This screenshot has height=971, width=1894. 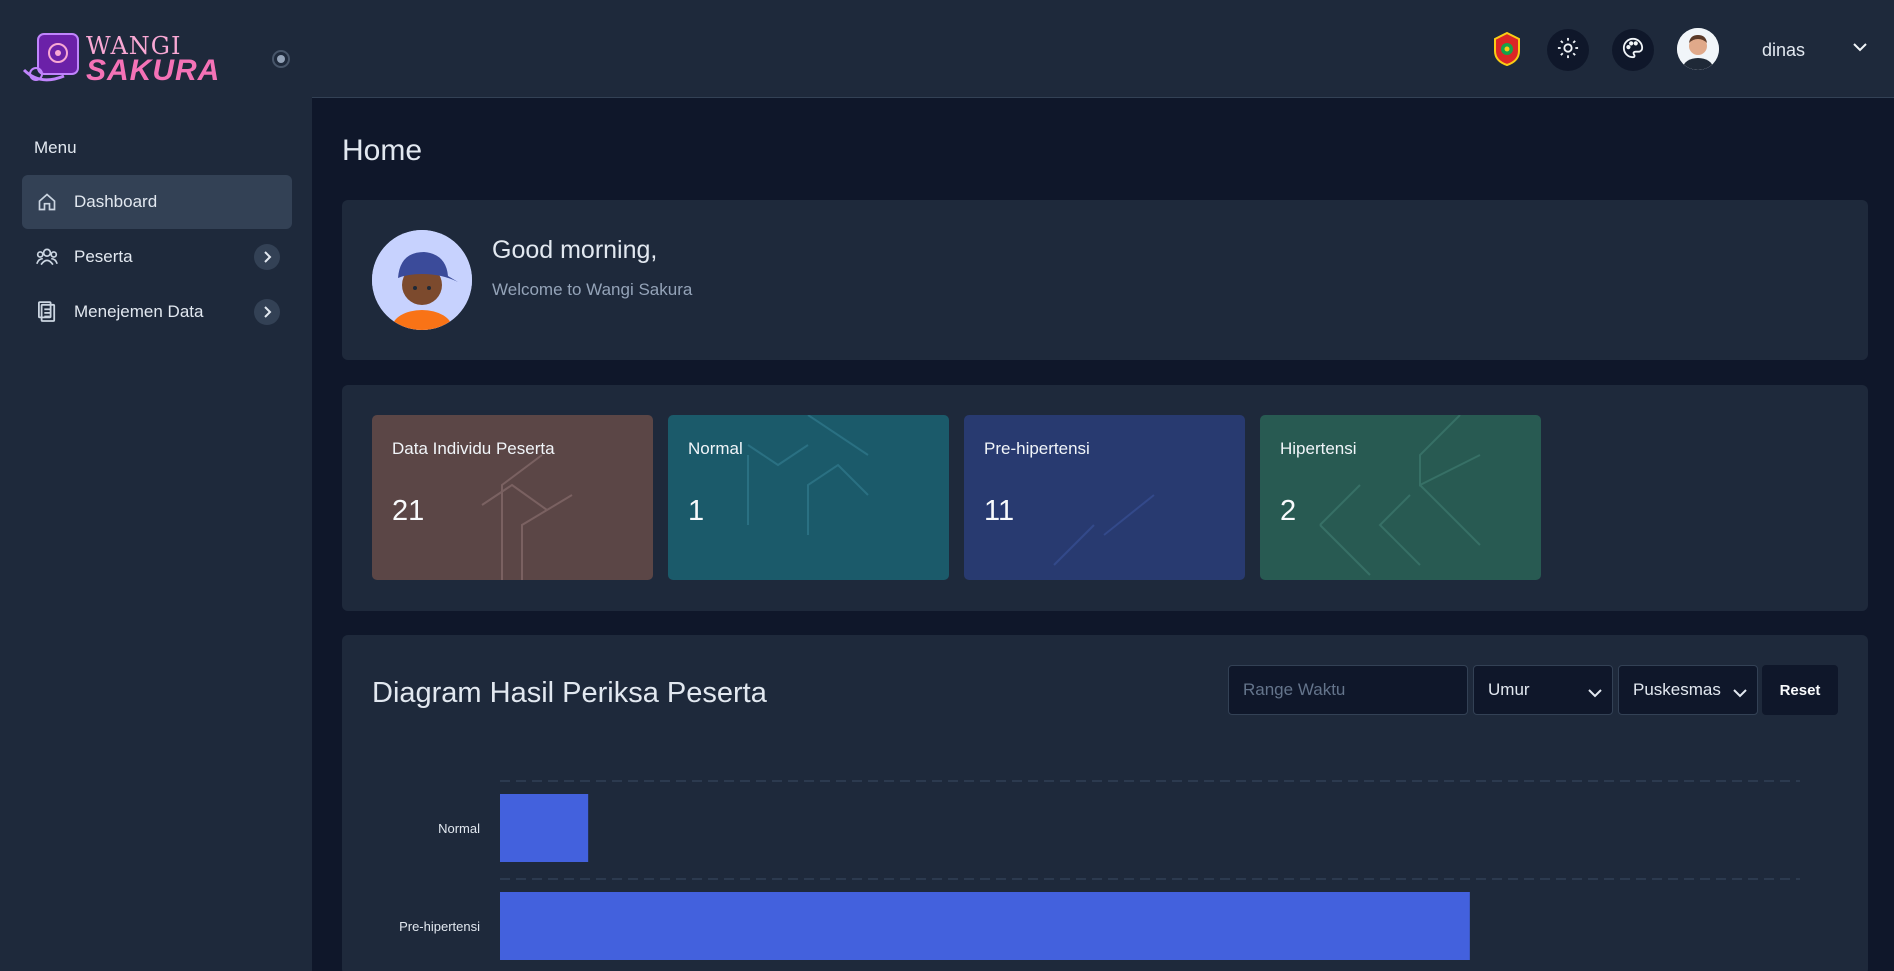 What do you see at coordinates (50, 57) in the screenshot?
I see `logo-icon` at bounding box center [50, 57].